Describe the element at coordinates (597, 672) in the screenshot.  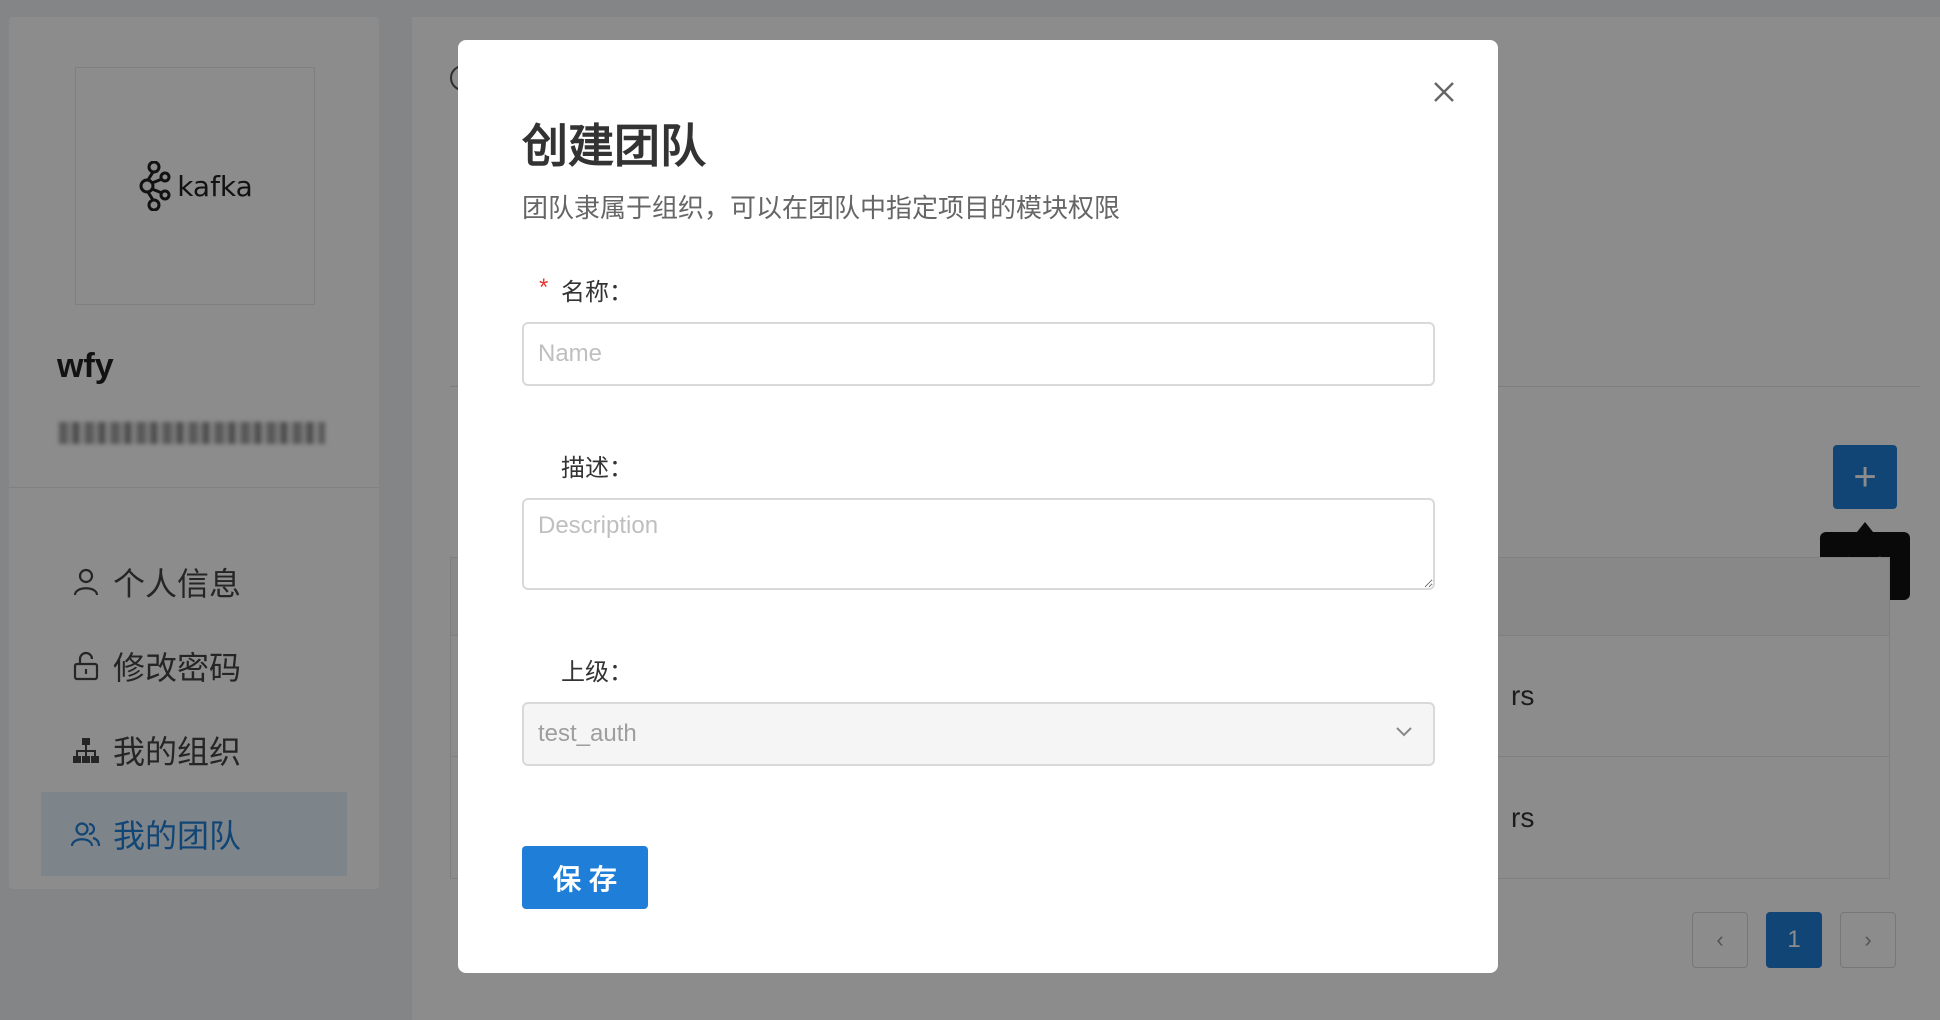
I see `parent-label: 上级：` at that location.